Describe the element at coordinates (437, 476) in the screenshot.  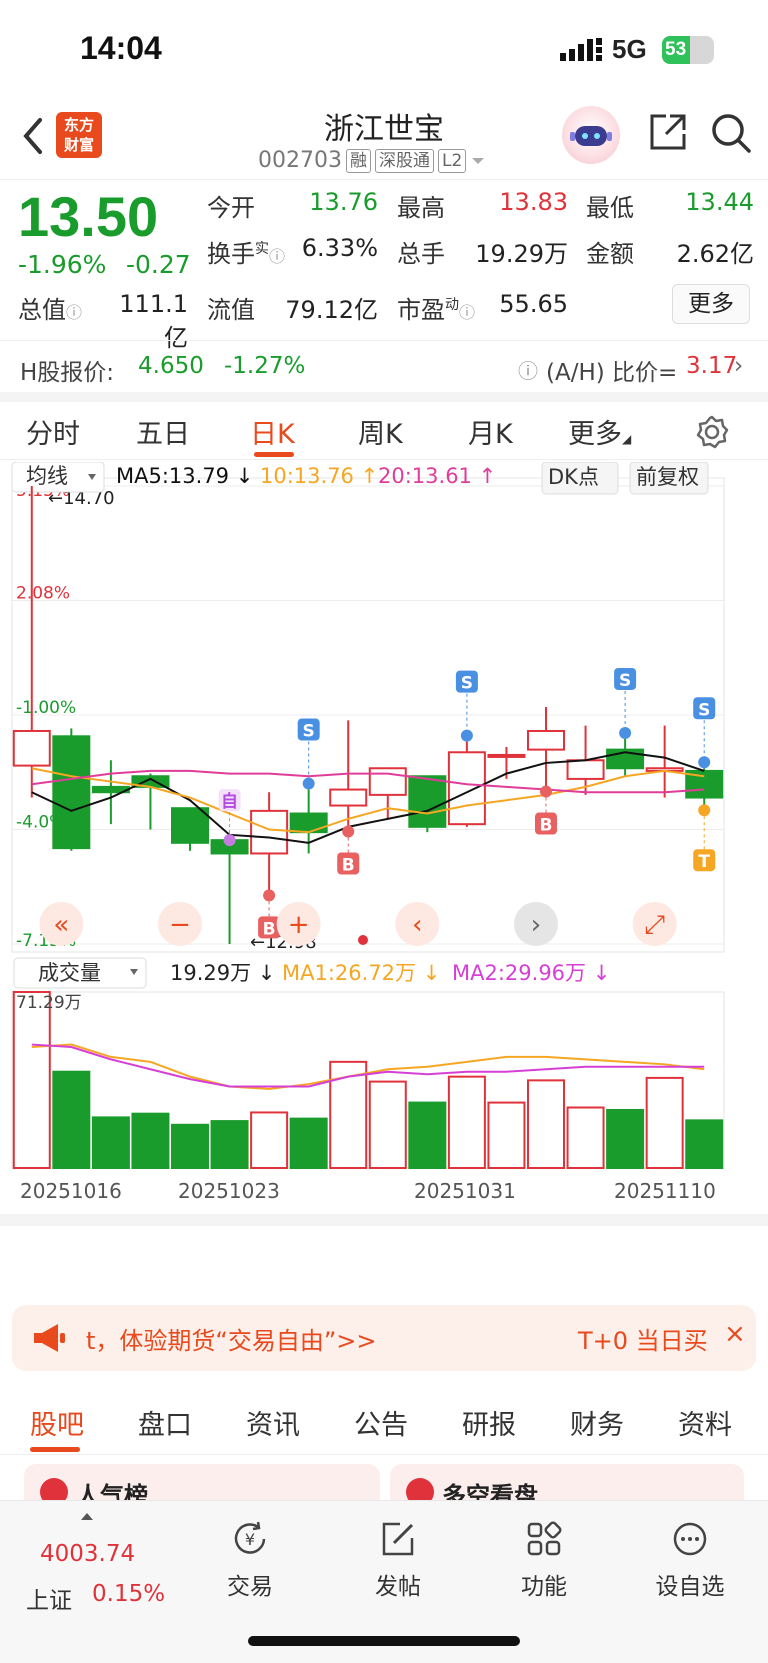
I see `ma20-legend: 20:13.61 ↑` at that location.